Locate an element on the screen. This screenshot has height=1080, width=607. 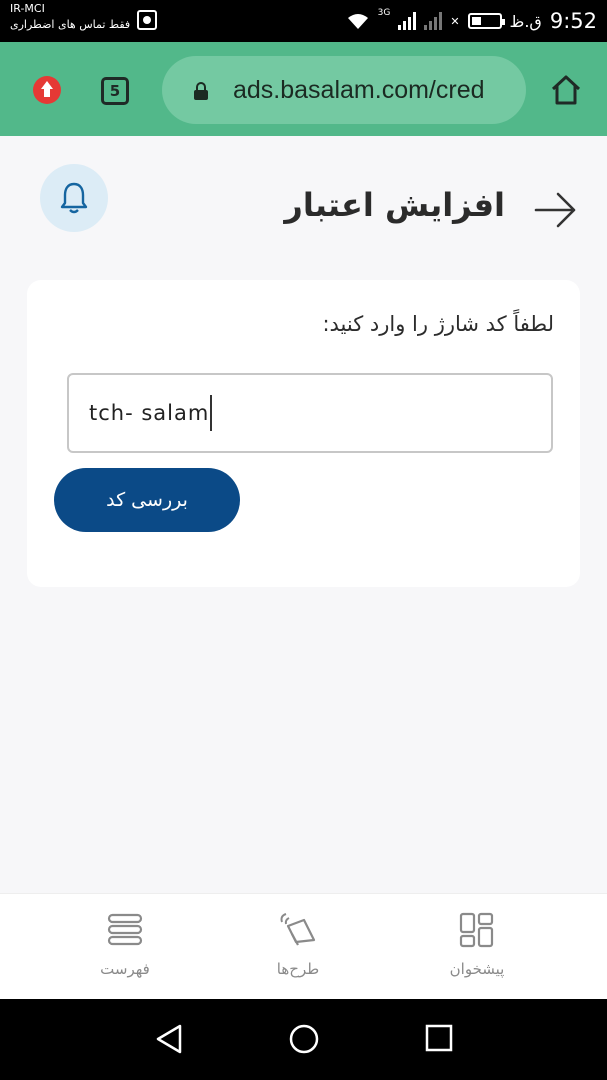
no-signal-icon: ✕ is located at coordinates (455, 21).